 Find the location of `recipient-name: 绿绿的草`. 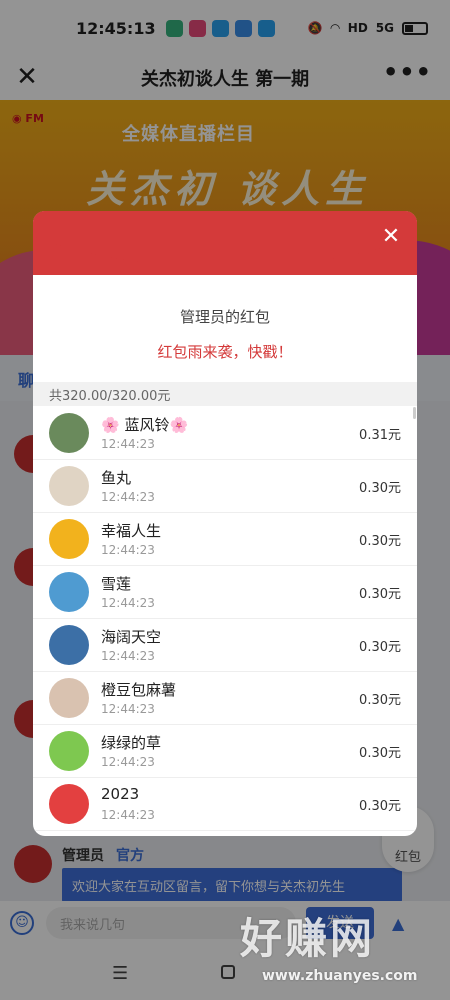

recipient-name: 绿绿的草 is located at coordinates (131, 743).